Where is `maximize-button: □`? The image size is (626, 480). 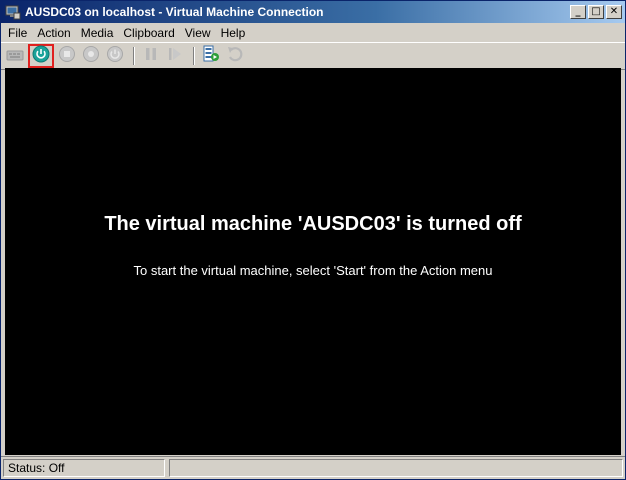
maximize-button: □ is located at coordinates (596, 12).